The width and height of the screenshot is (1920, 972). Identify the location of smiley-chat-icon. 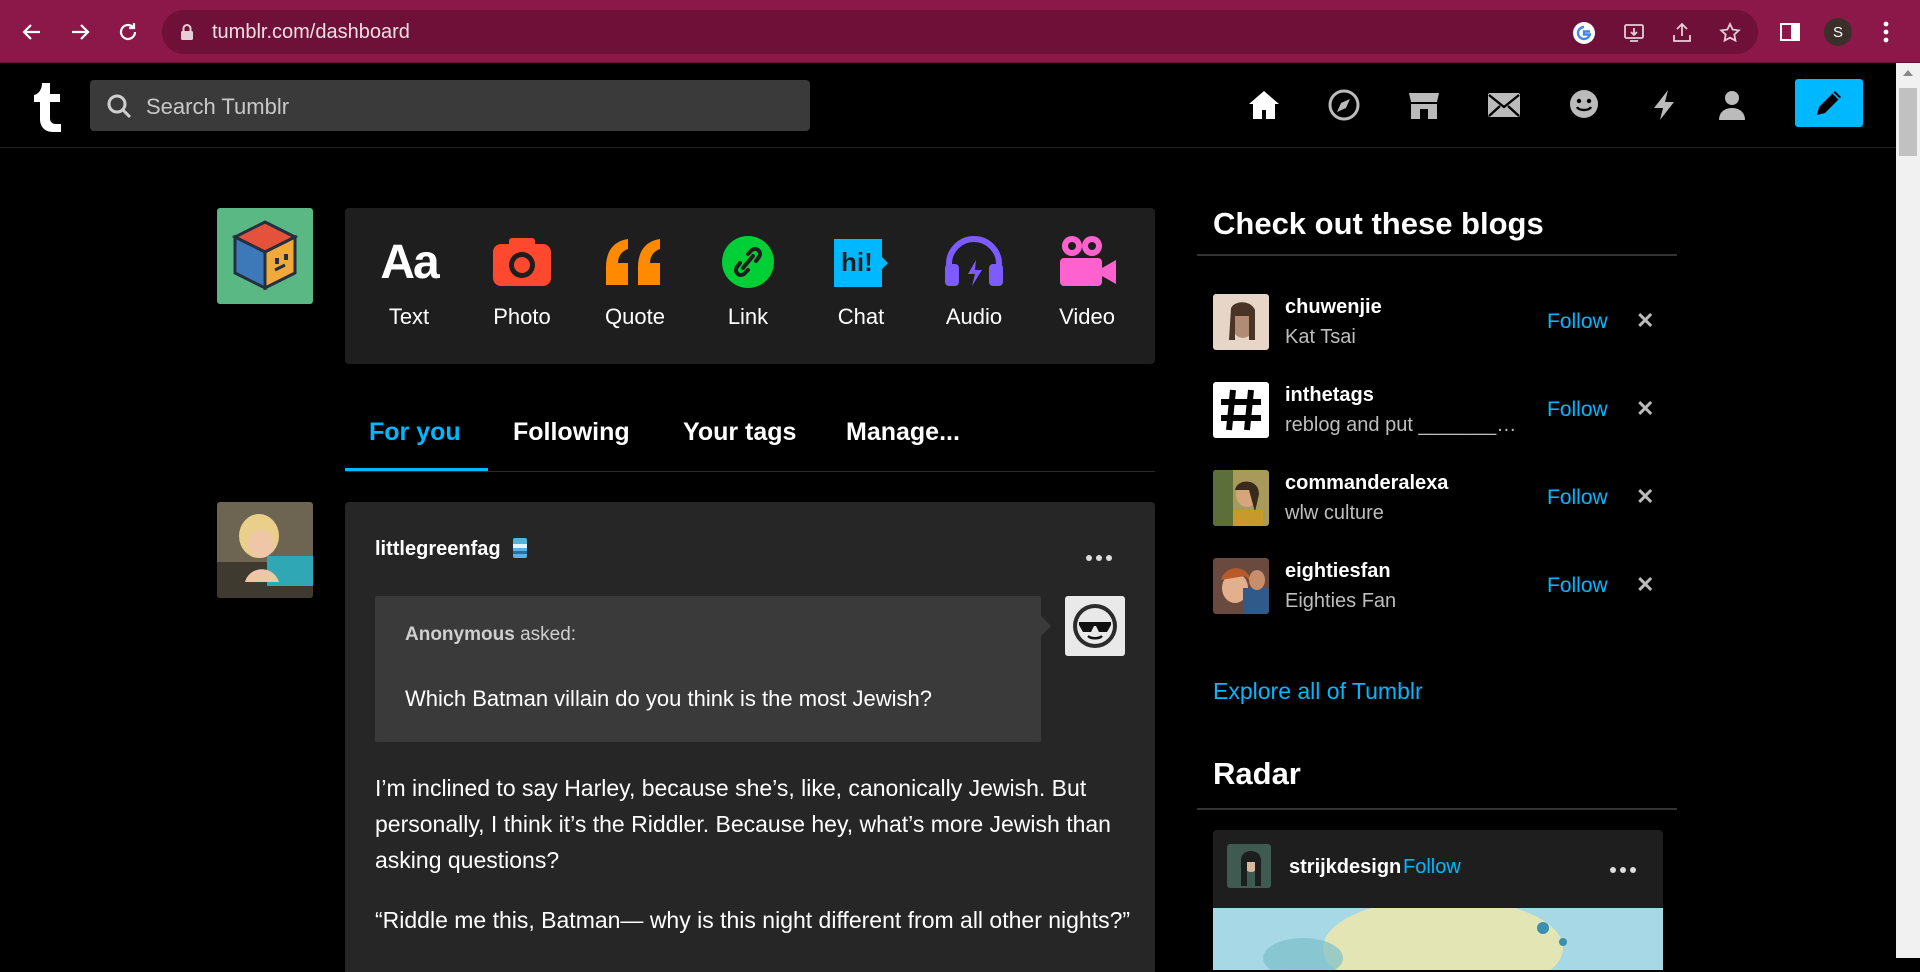
(1584, 104).